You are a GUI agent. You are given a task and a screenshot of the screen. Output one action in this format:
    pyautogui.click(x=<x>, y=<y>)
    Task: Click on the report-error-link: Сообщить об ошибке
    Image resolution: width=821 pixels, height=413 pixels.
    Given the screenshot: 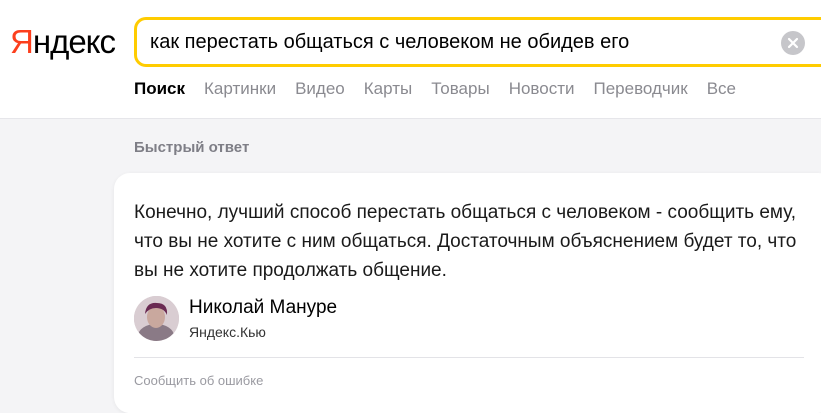 What is the action you would take?
    pyautogui.click(x=198, y=380)
    